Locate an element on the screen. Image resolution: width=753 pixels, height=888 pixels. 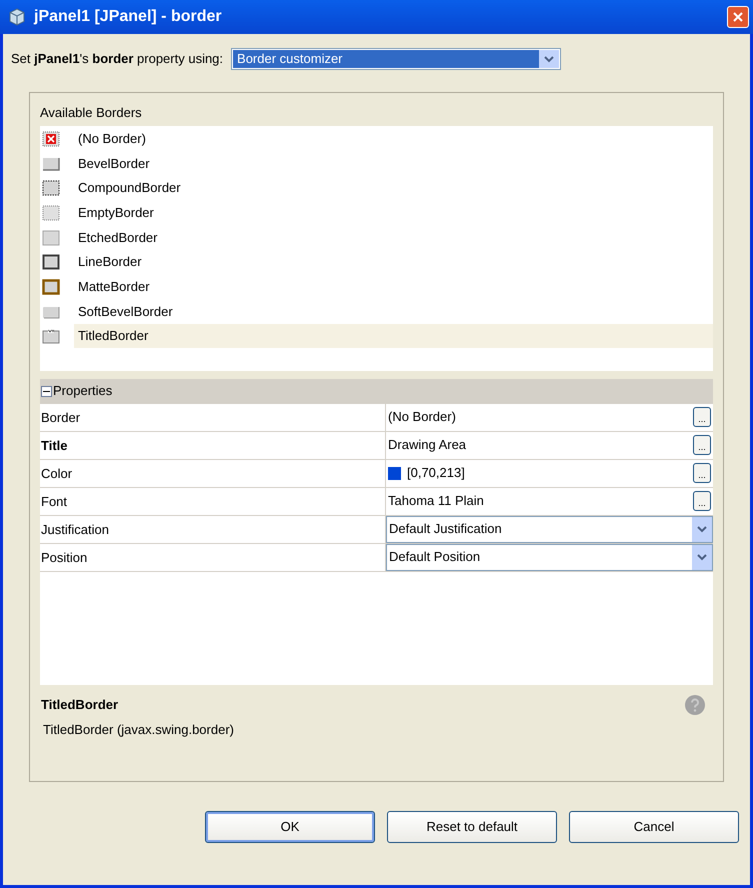
border-list-item: (No Border) is located at coordinates (376, 139).